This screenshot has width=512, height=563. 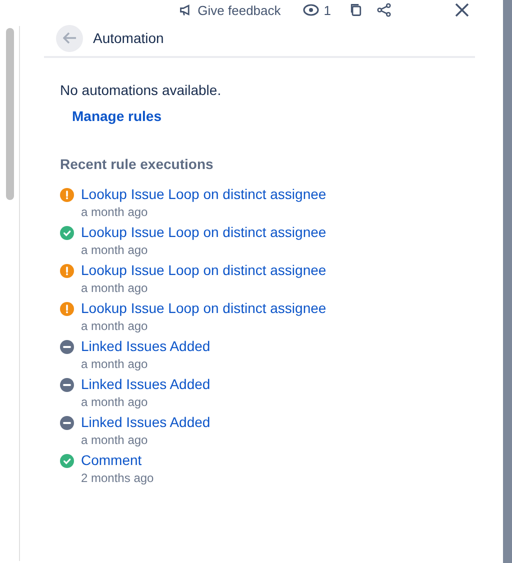 I want to click on share-icon, so click(x=384, y=10).